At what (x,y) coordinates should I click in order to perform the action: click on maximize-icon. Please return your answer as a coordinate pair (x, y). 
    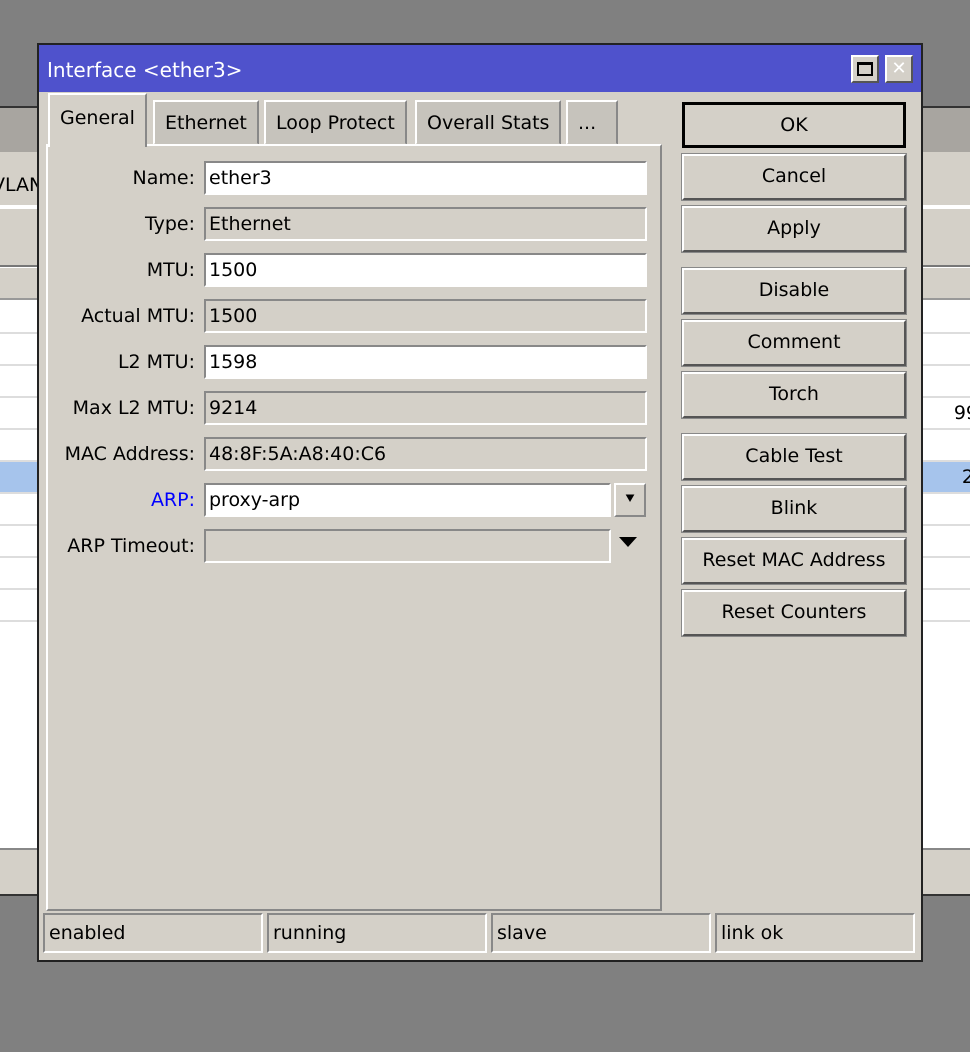
    Looking at the image, I should click on (865, 69).